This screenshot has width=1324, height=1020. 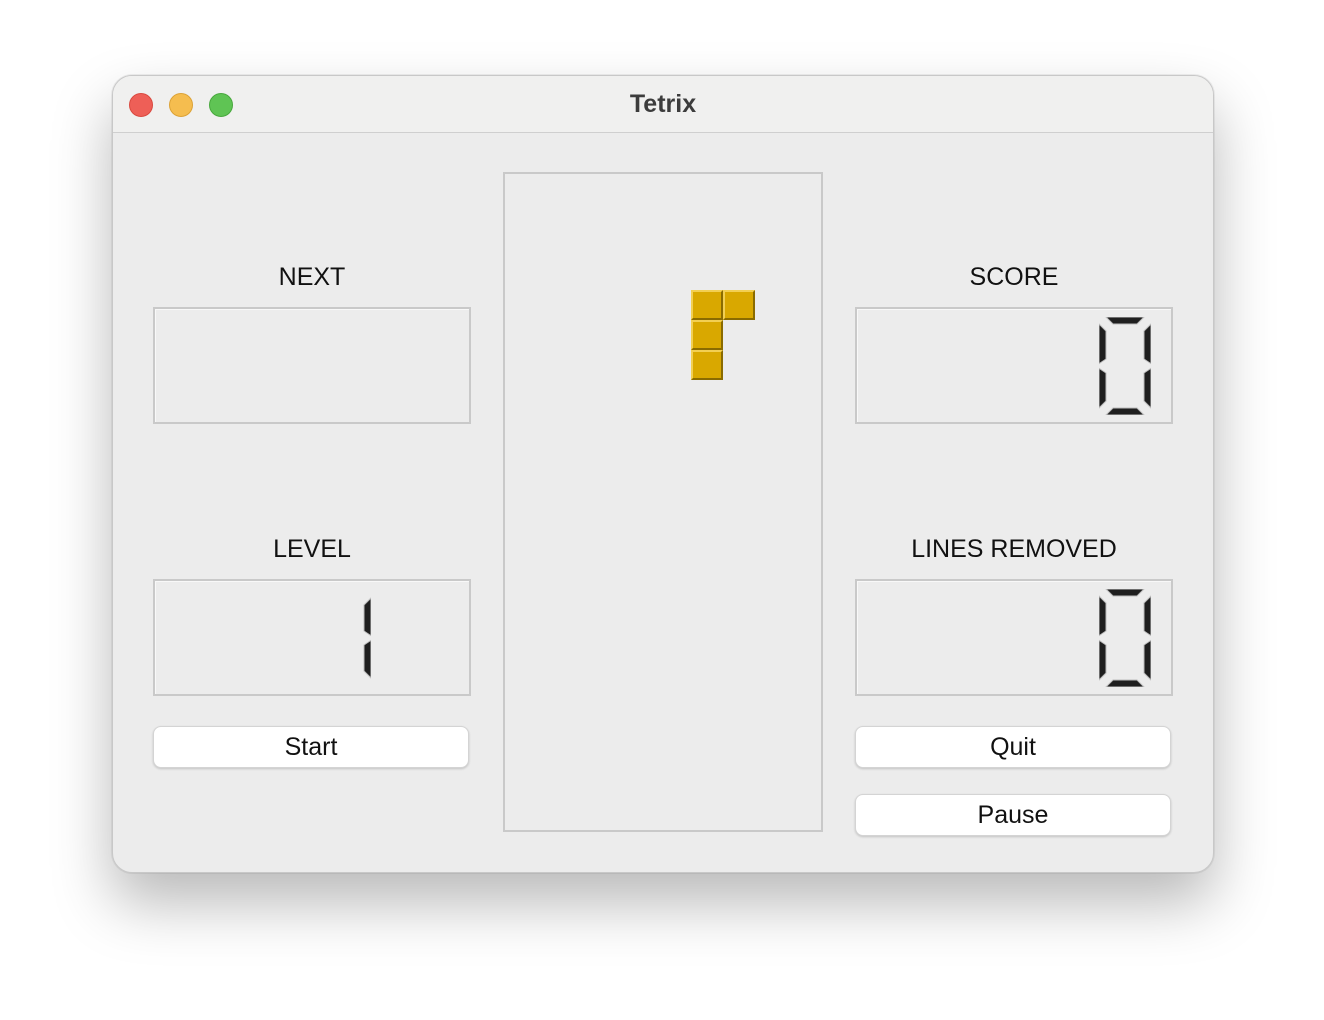 What do you see at coordinates (312, 365) in the screenshot?
I see `next-piece-display` at bounding box center [312, 365].